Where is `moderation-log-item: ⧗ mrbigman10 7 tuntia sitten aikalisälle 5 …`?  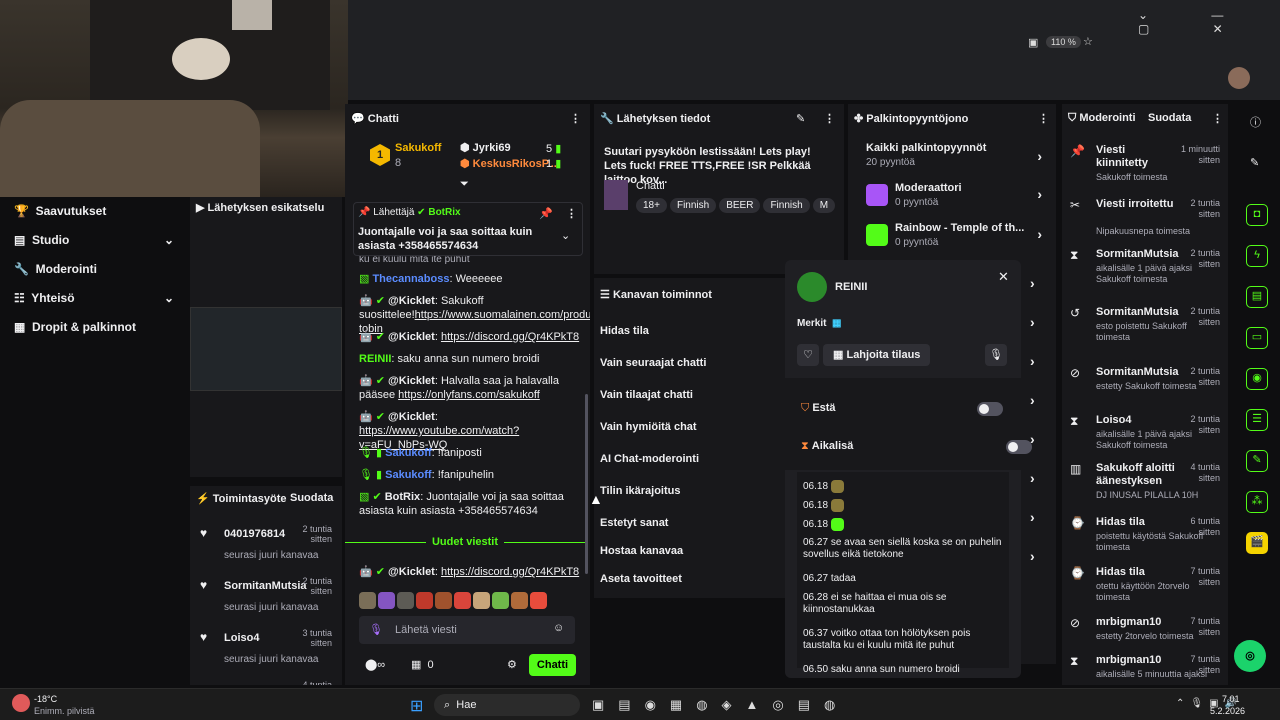
moderation-log-item: ⧗ mrbigman10 7 tuntia sitten aikalisälle 5 … is located at coordinates (1146, 668).